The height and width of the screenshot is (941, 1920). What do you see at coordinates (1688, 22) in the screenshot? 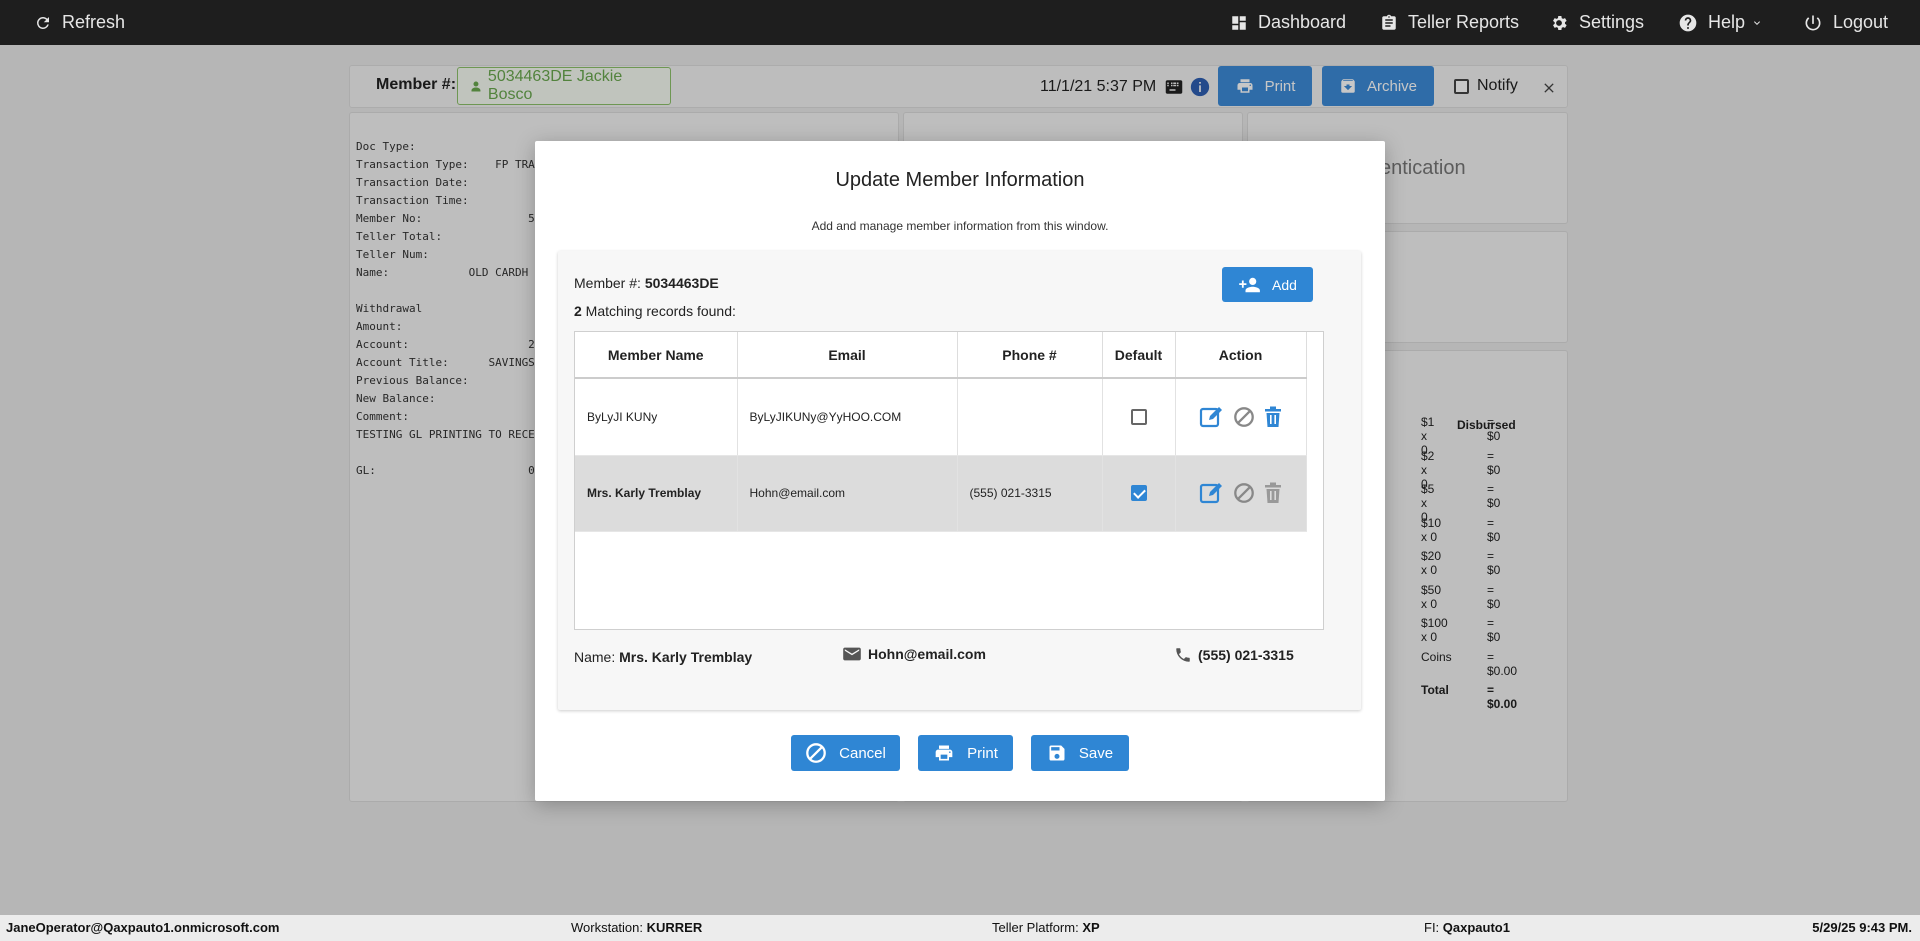
I see `help-icon` at bounding box center [1688, 22].